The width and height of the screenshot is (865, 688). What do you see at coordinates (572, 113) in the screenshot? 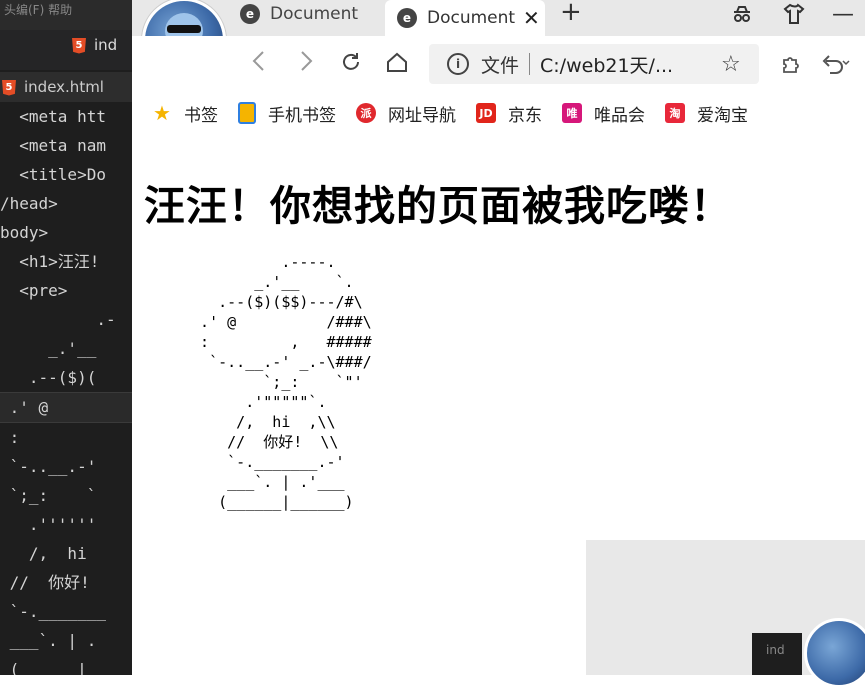
I see `vip-icon: 唯` at bounding box center [572, 113].